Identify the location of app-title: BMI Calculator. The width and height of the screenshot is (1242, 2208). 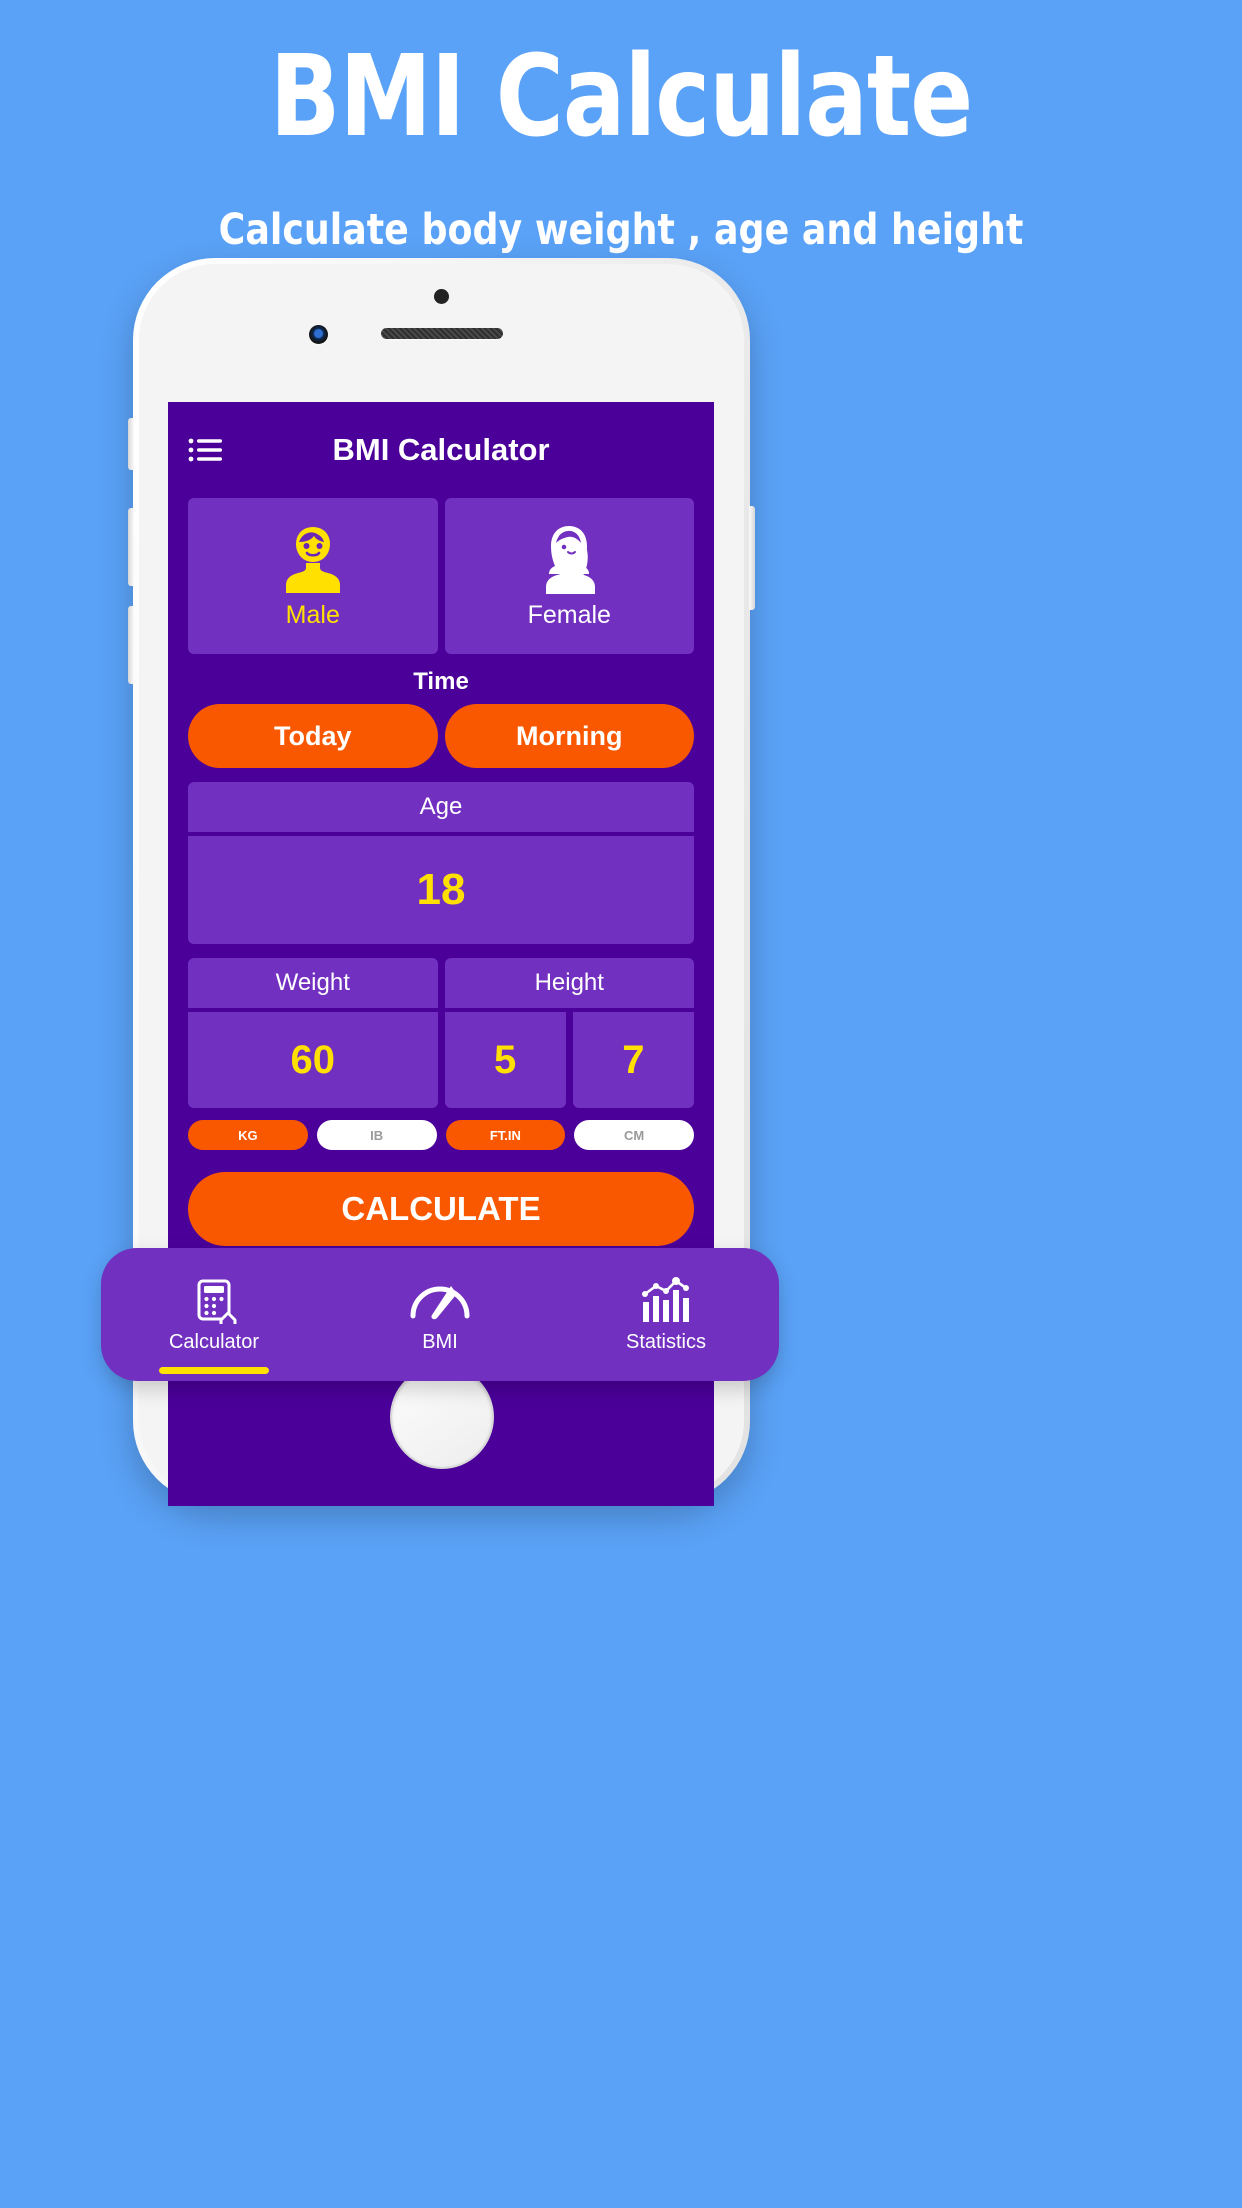
(441, 449).